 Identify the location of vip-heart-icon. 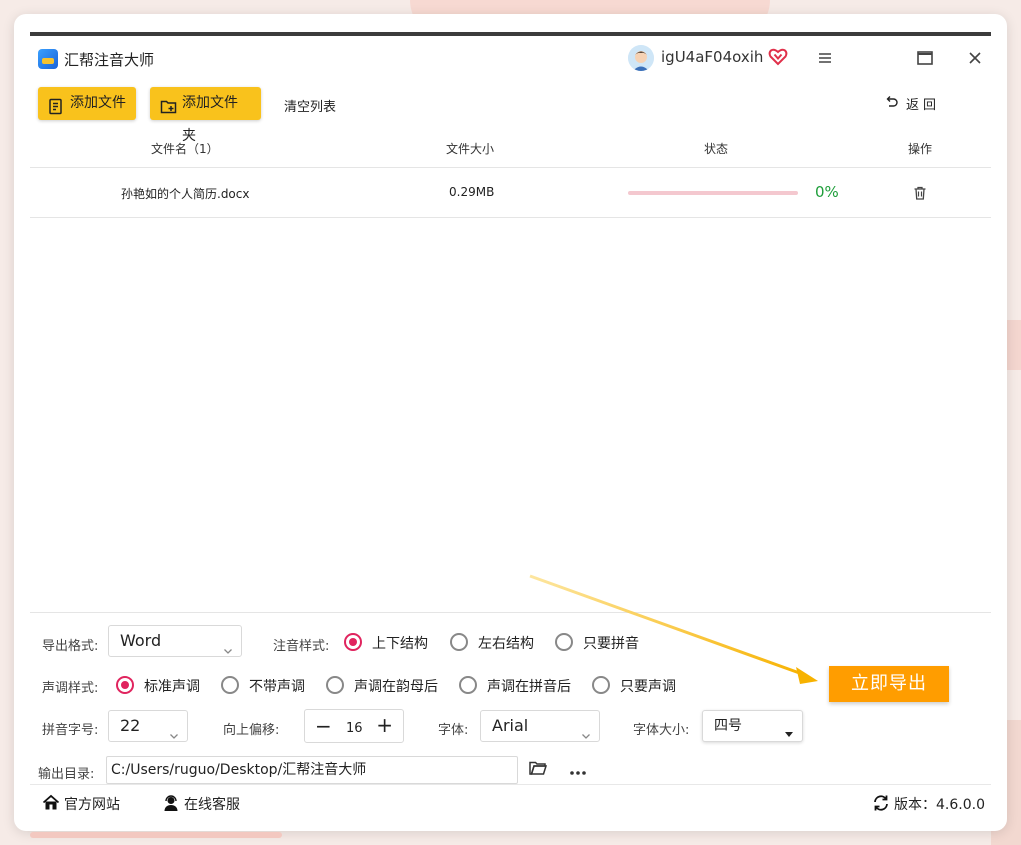
(778, 57).